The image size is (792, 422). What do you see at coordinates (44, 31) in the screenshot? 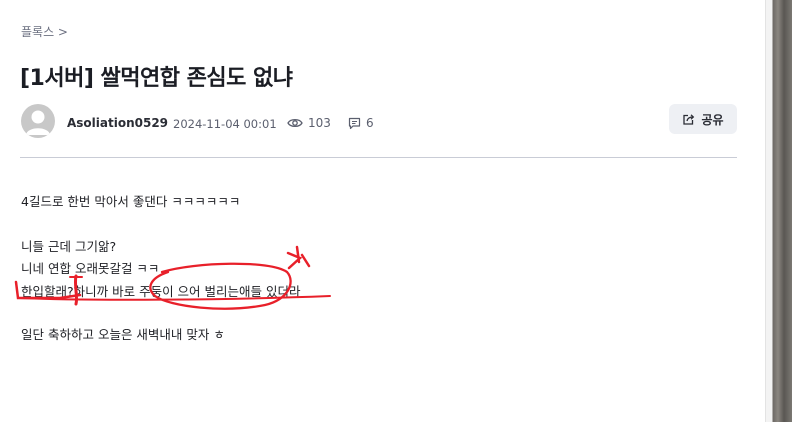
I see `breadcrumb: 플록스 >` at bounding box center [44, 31].